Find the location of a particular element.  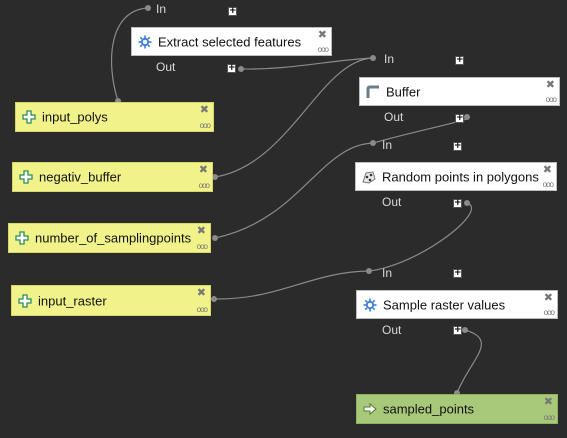

sample-out-expand-button: + is located at coordinates (457, 330).